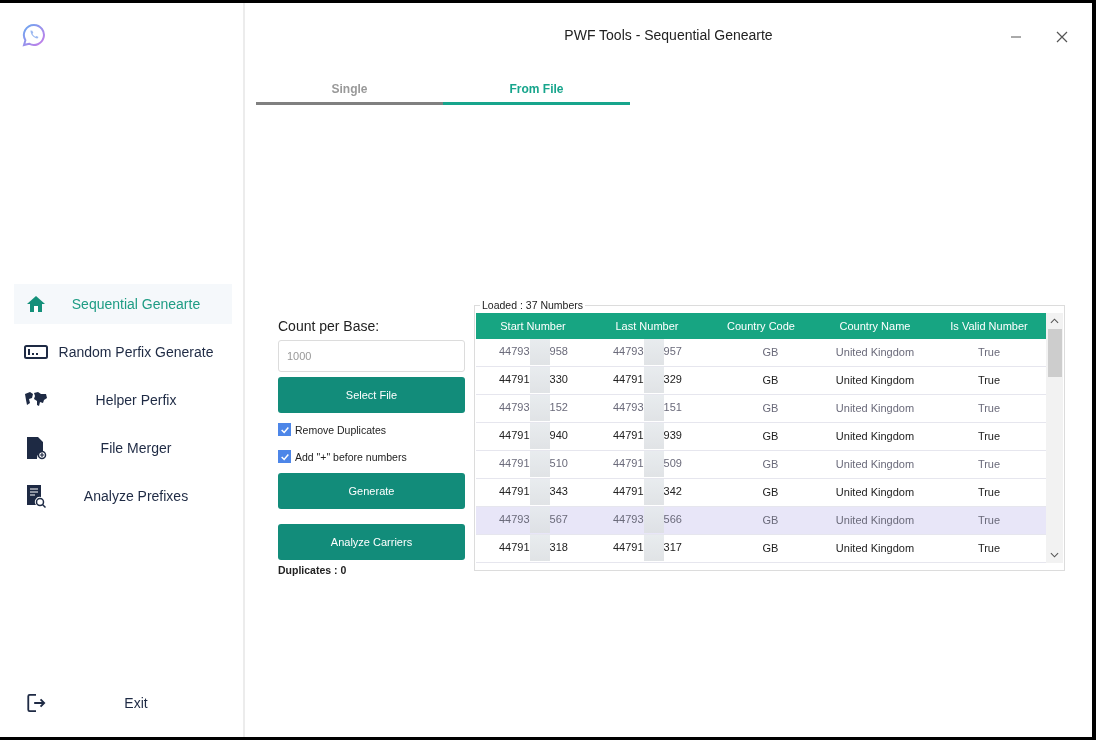 This screenshot has width=1096, height=740. Describe the element at coordinates (313, 570) in the screenshot. I see `duplicates-count: Duplicates : 0` at that location.